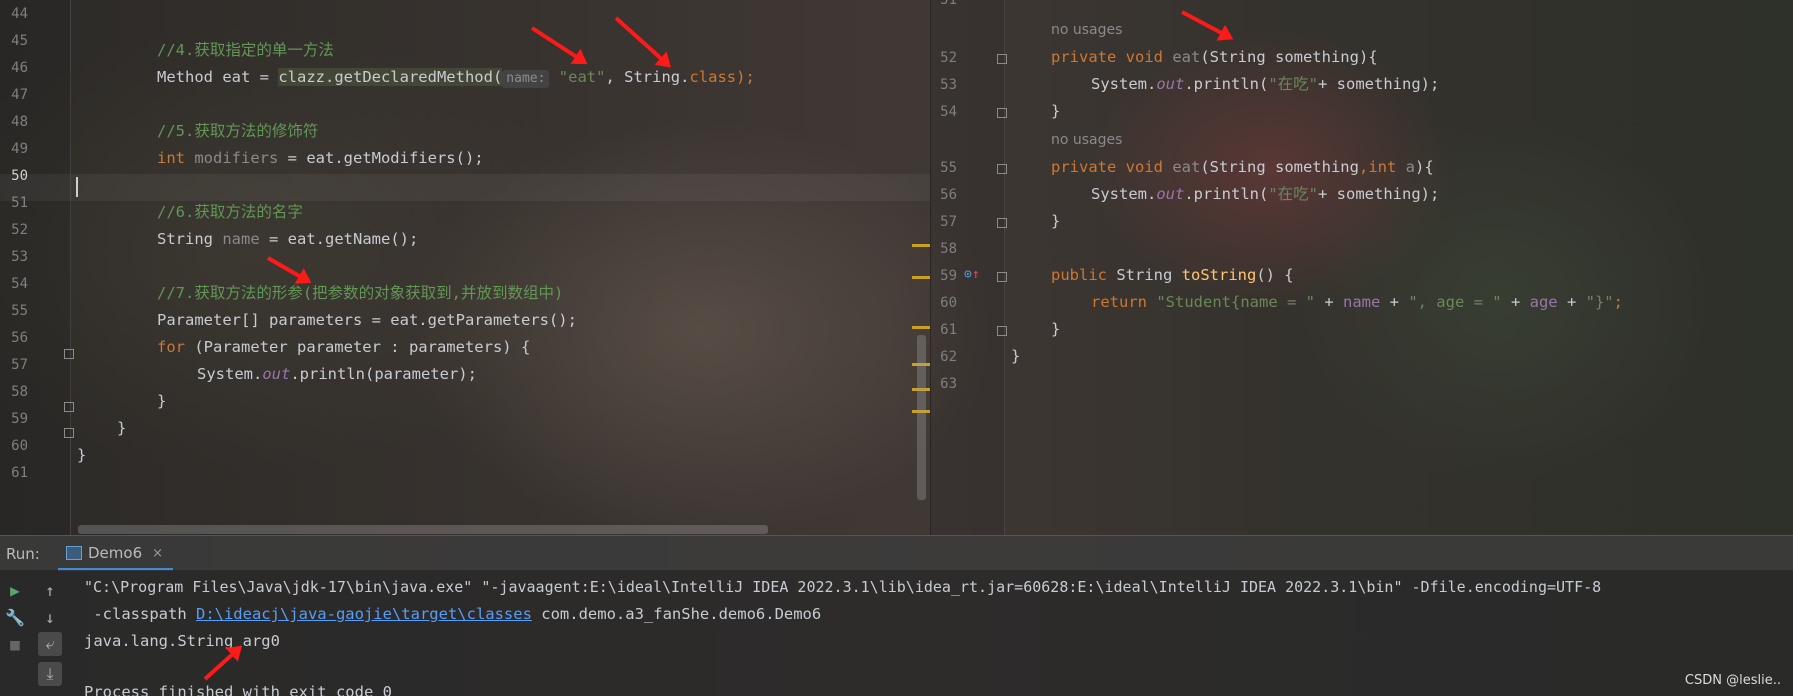 The width and height of the screenshot is (1793, 696). What do you see at coordinates (1144, 275) in the screenshot?
I see `code-token: String` at bounding box center [1144, 275].